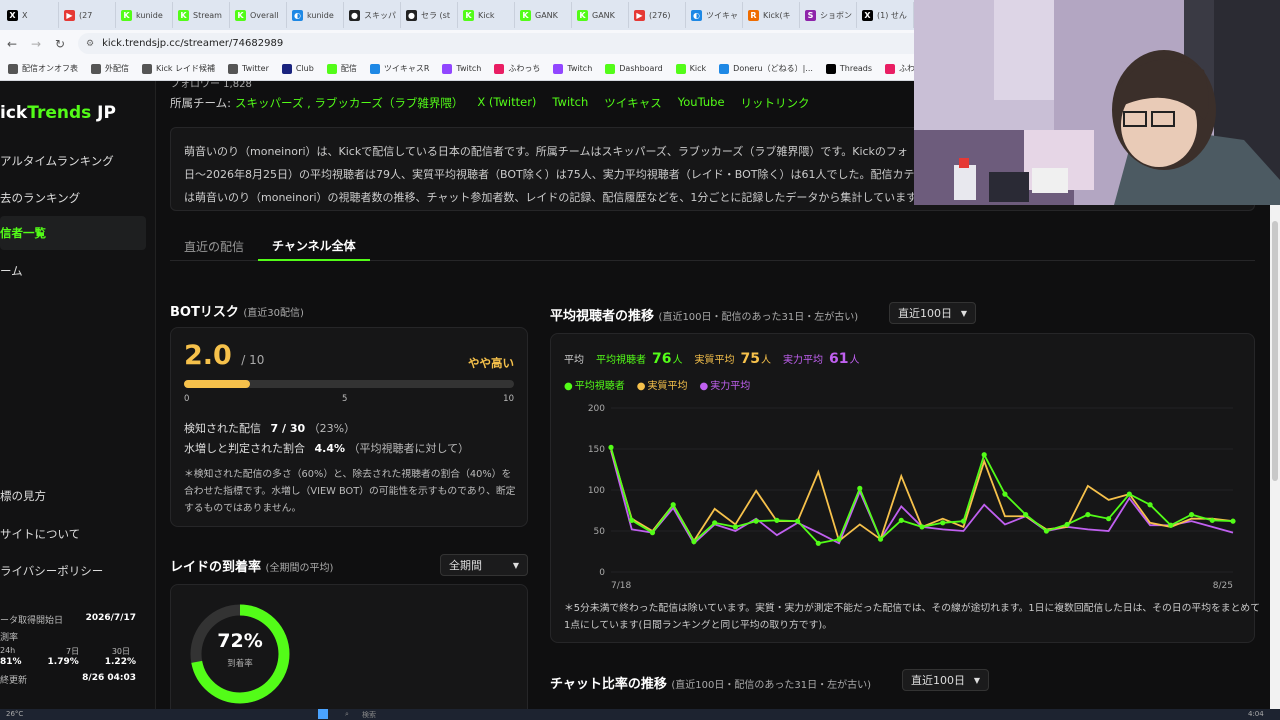 This screenshot has height=720, width=1280. I want to click on browser-tab-title: スキッパ, so click(380, 15).